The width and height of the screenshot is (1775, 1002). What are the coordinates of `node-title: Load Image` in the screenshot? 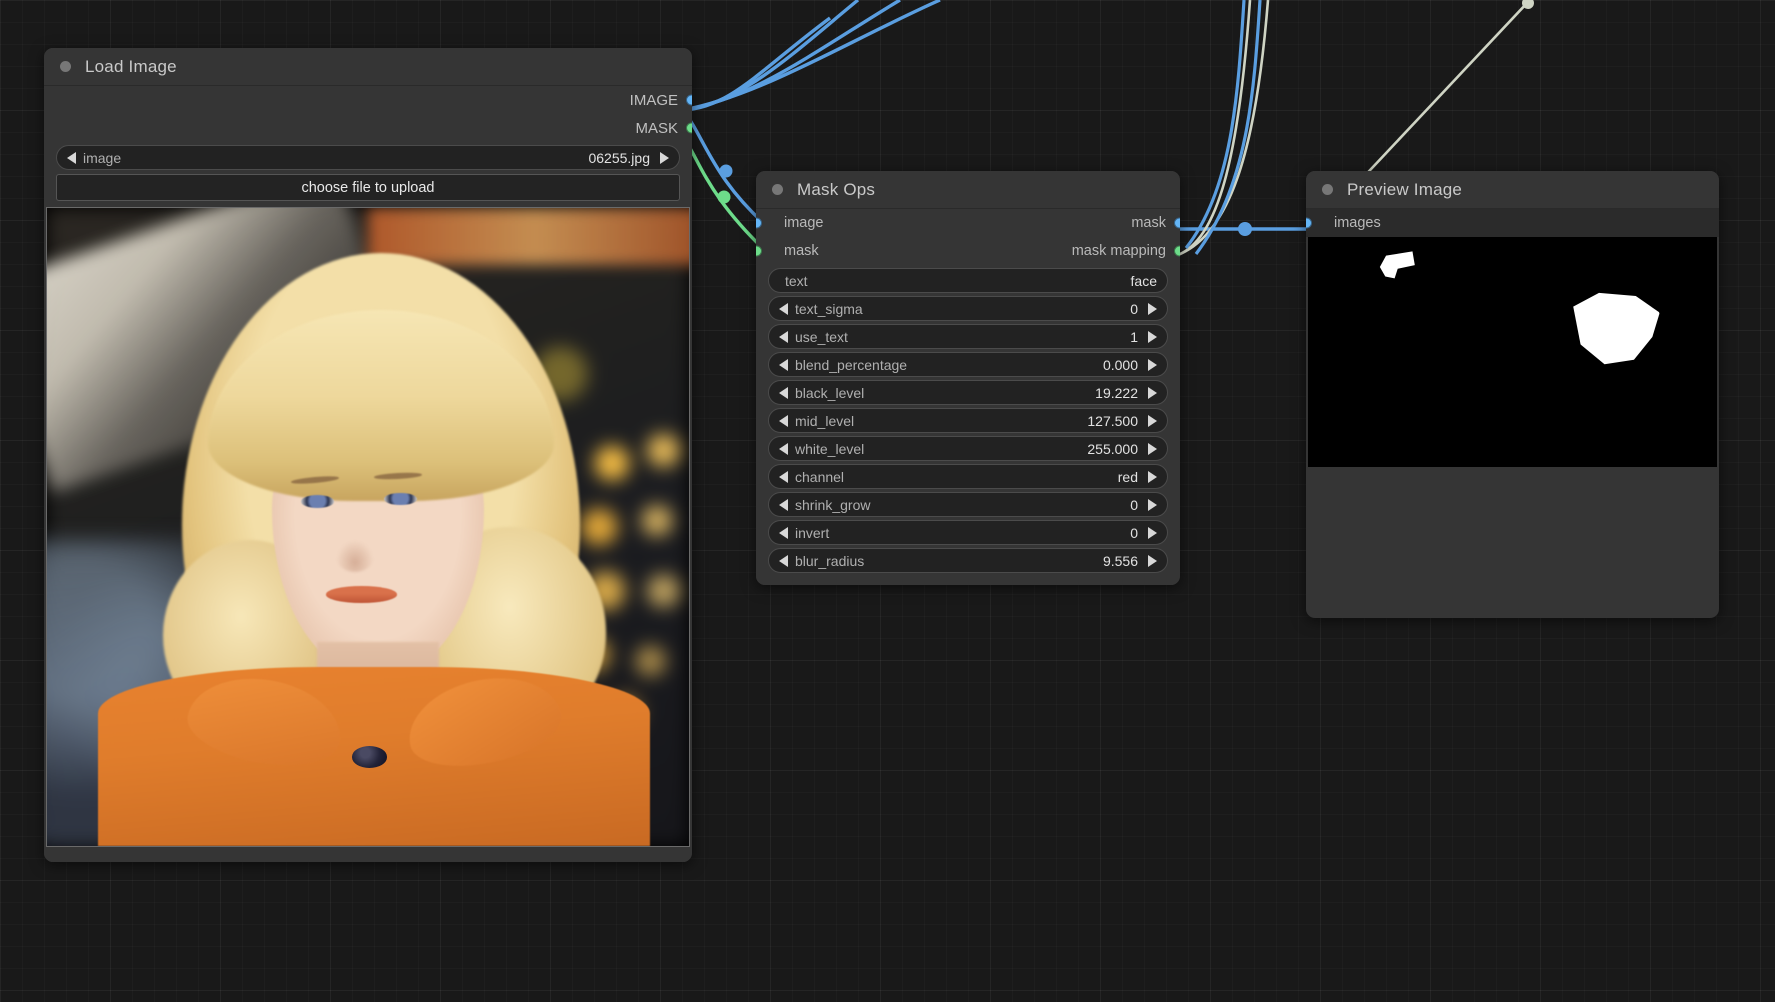 It's located at (131, 66).